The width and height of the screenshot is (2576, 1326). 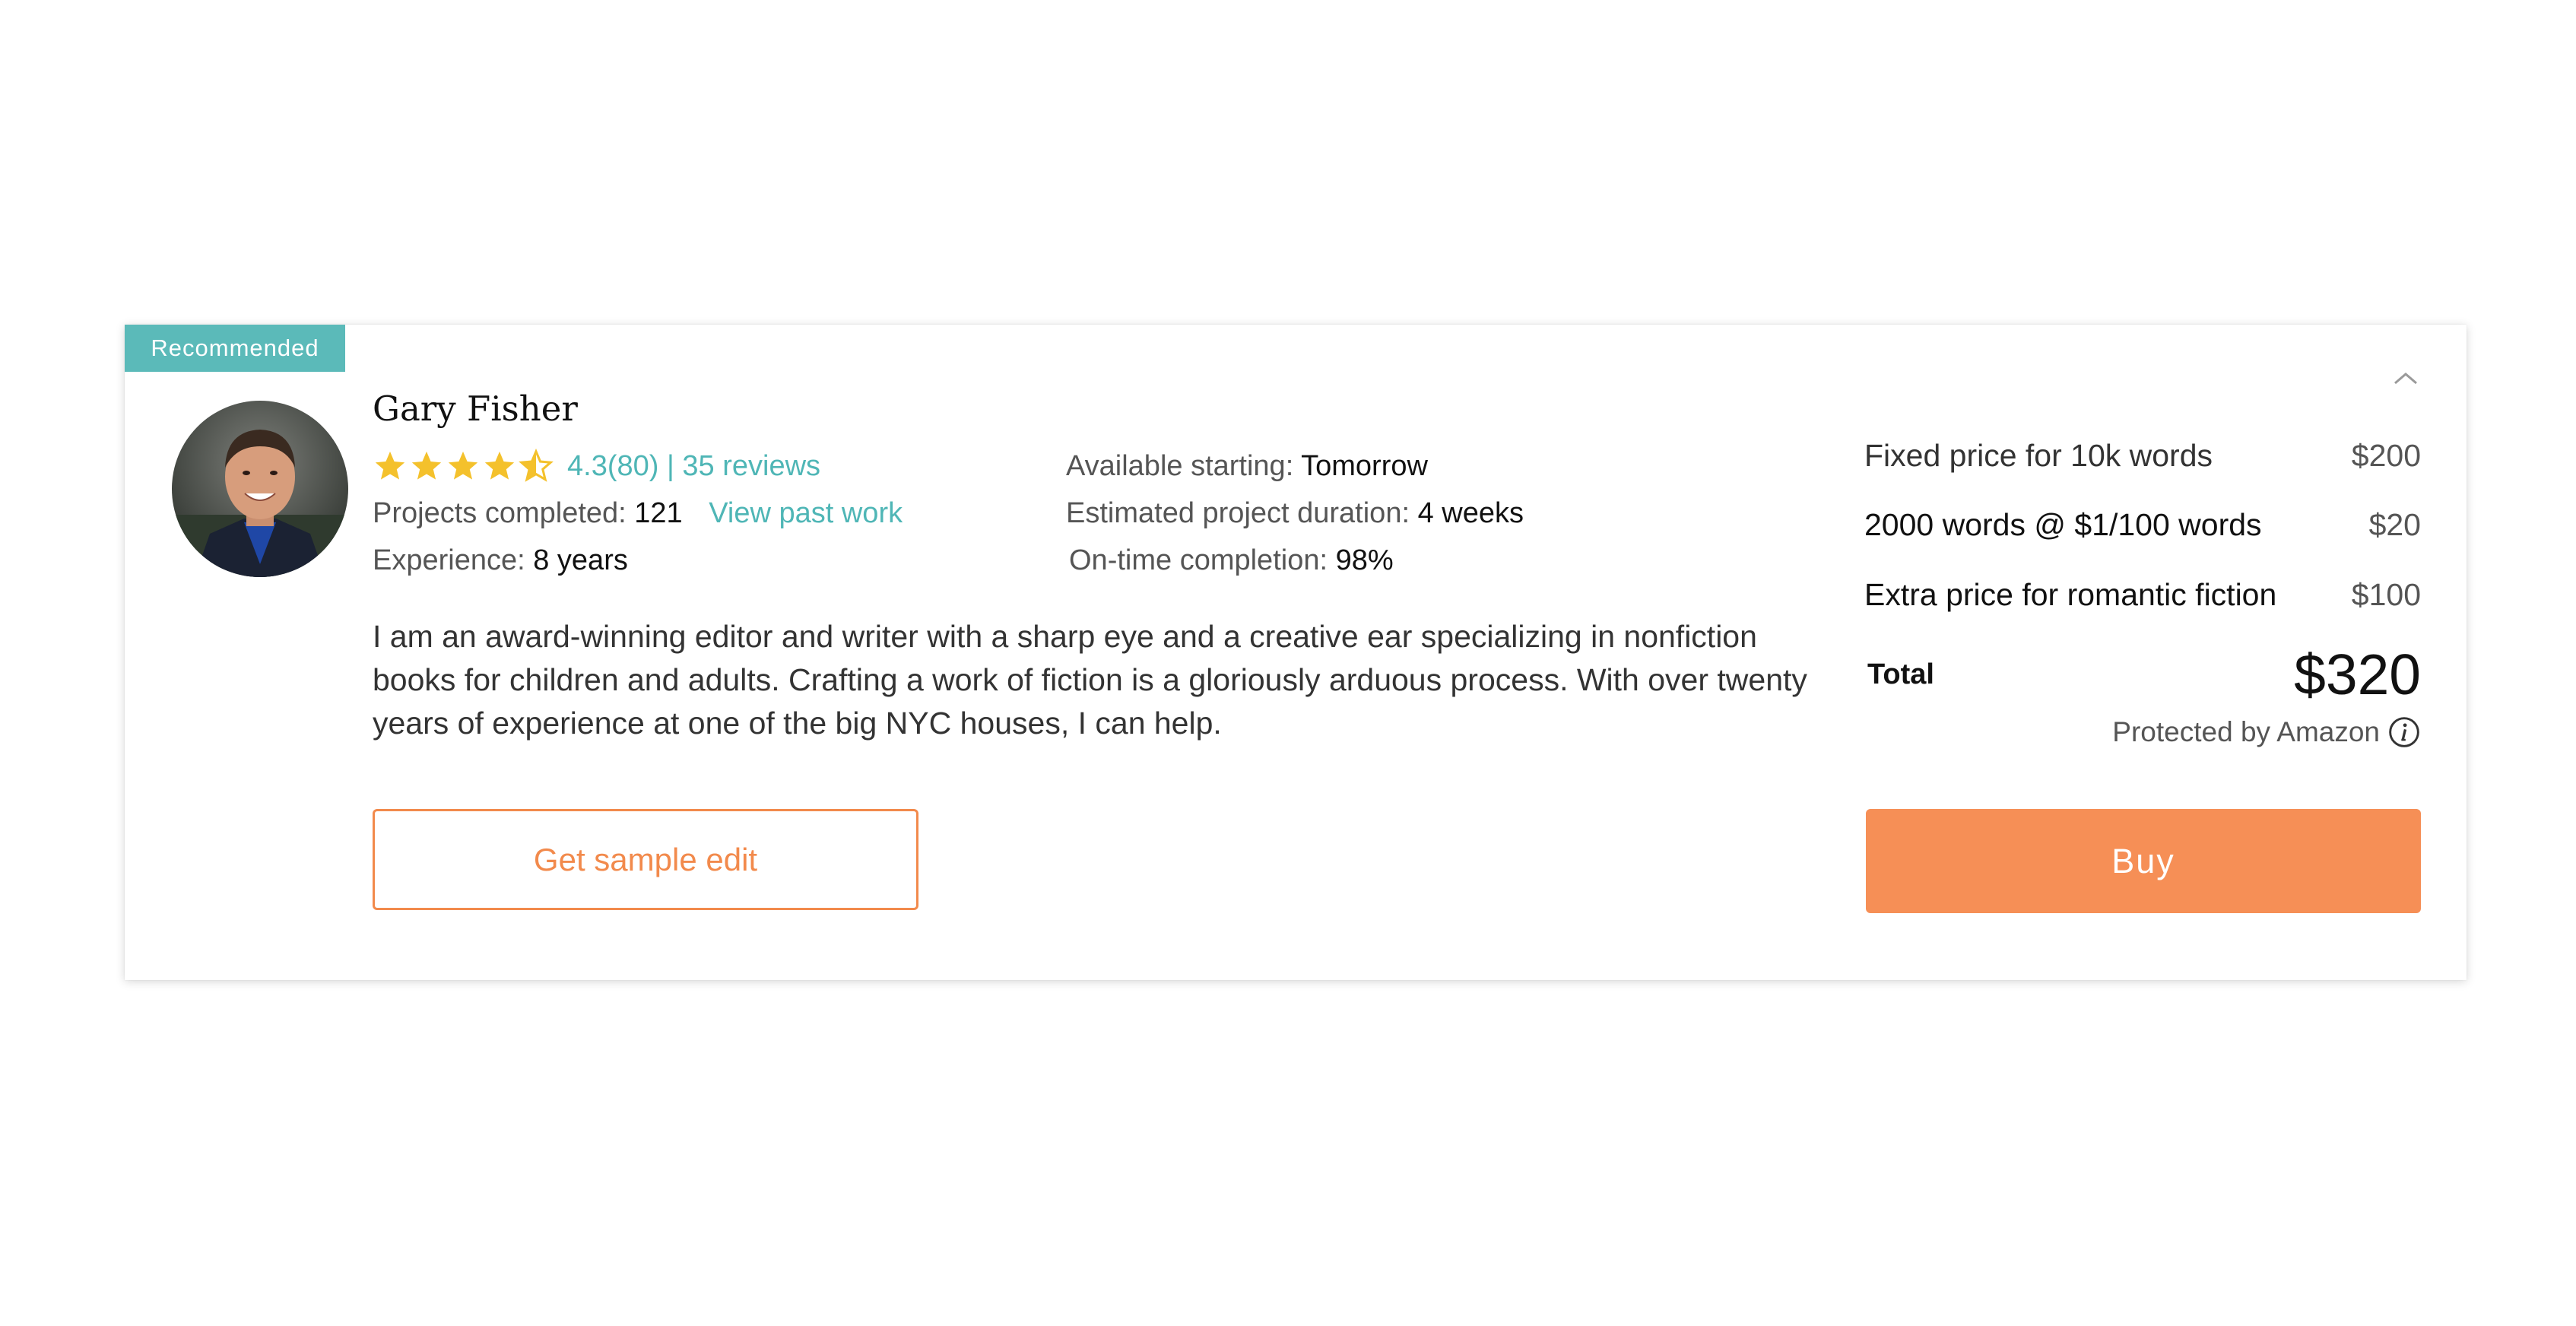 I want to click on editor-name: Gary Fisher, so click(x=475, y=409).